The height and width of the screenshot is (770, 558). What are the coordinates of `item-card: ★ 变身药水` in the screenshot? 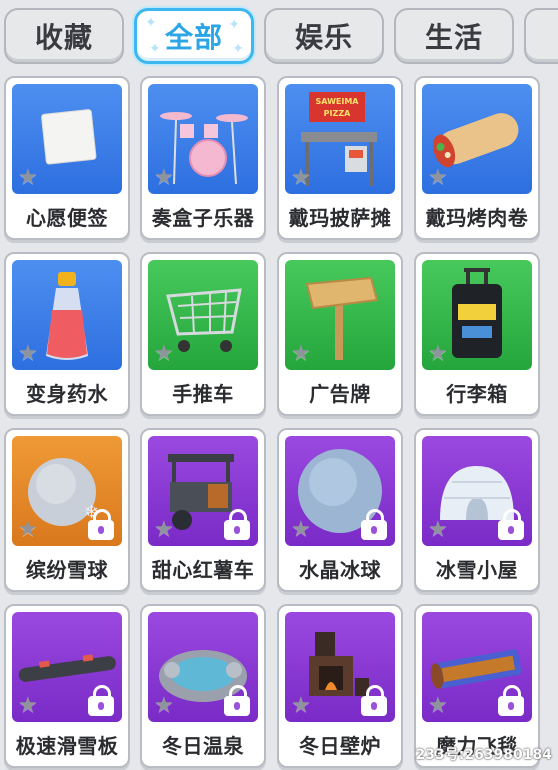 It's located at (67, 334).